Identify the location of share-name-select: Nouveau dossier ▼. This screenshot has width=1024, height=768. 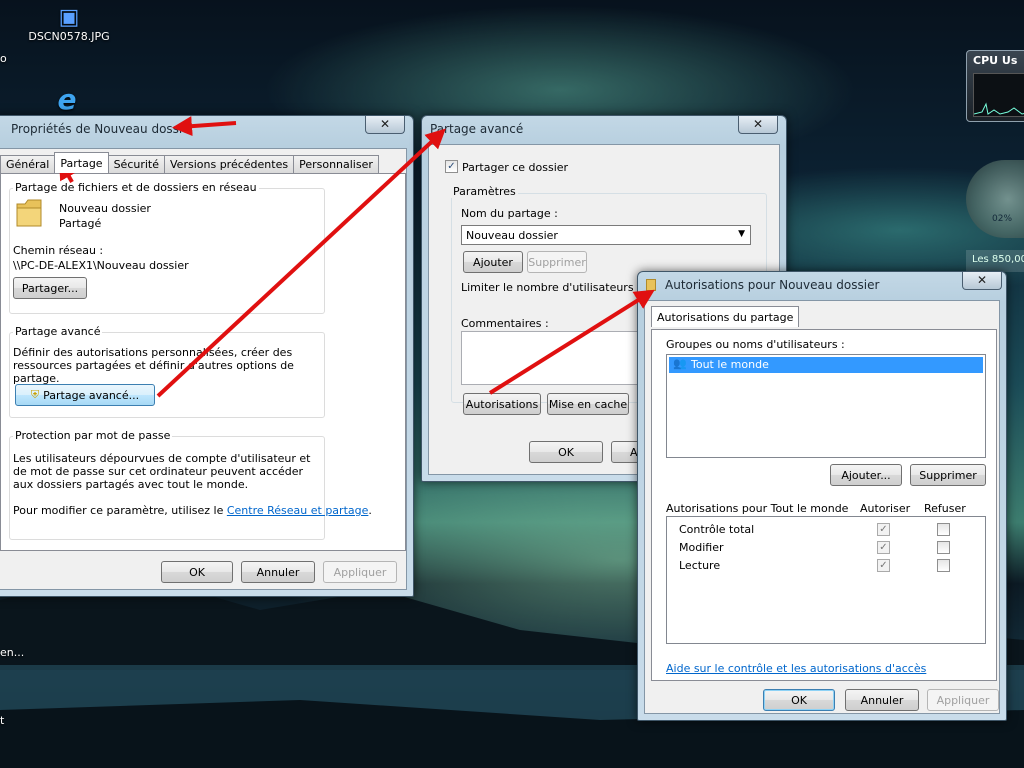
(606, 235).